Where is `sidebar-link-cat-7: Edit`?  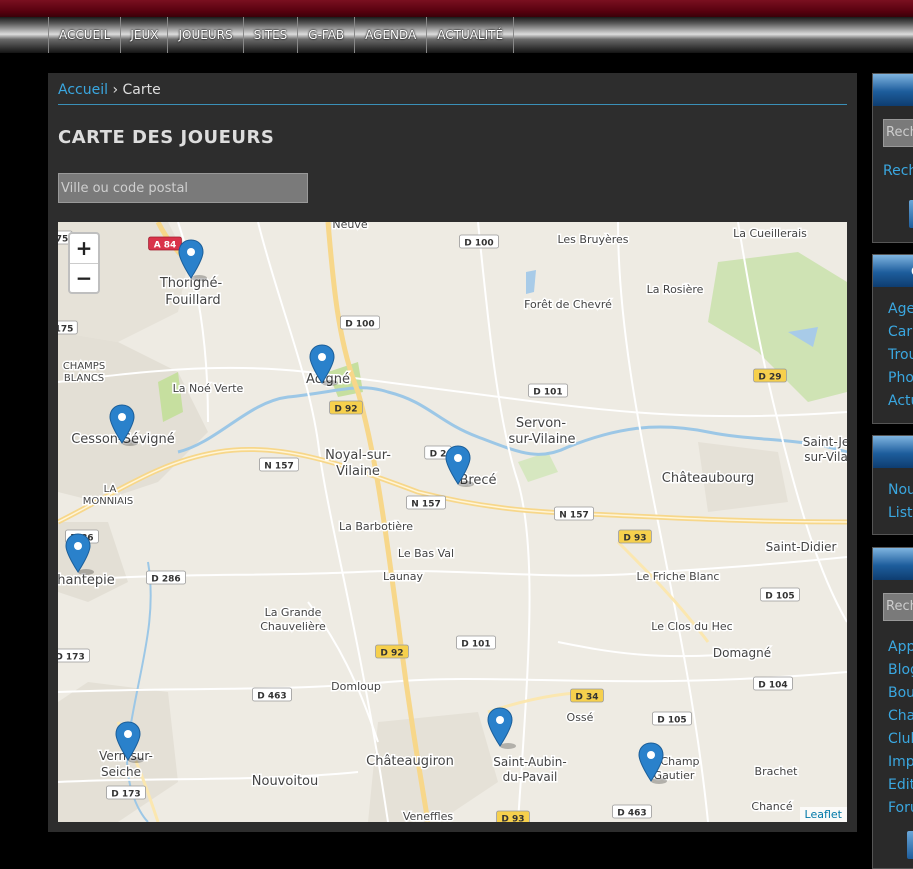
sidebar-link-cat-7: Edit is located at coordinates (900, 785).